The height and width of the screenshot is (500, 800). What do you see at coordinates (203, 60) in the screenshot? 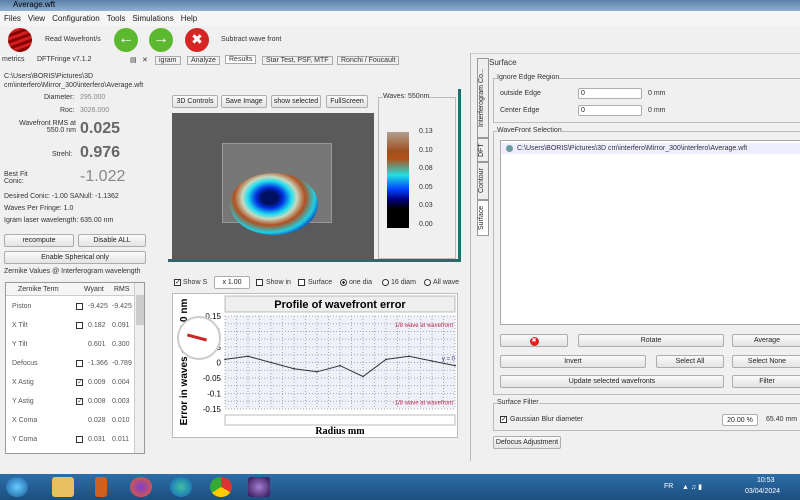
I see `tab-analyze: Analyze` at bounding box center [203, 60].